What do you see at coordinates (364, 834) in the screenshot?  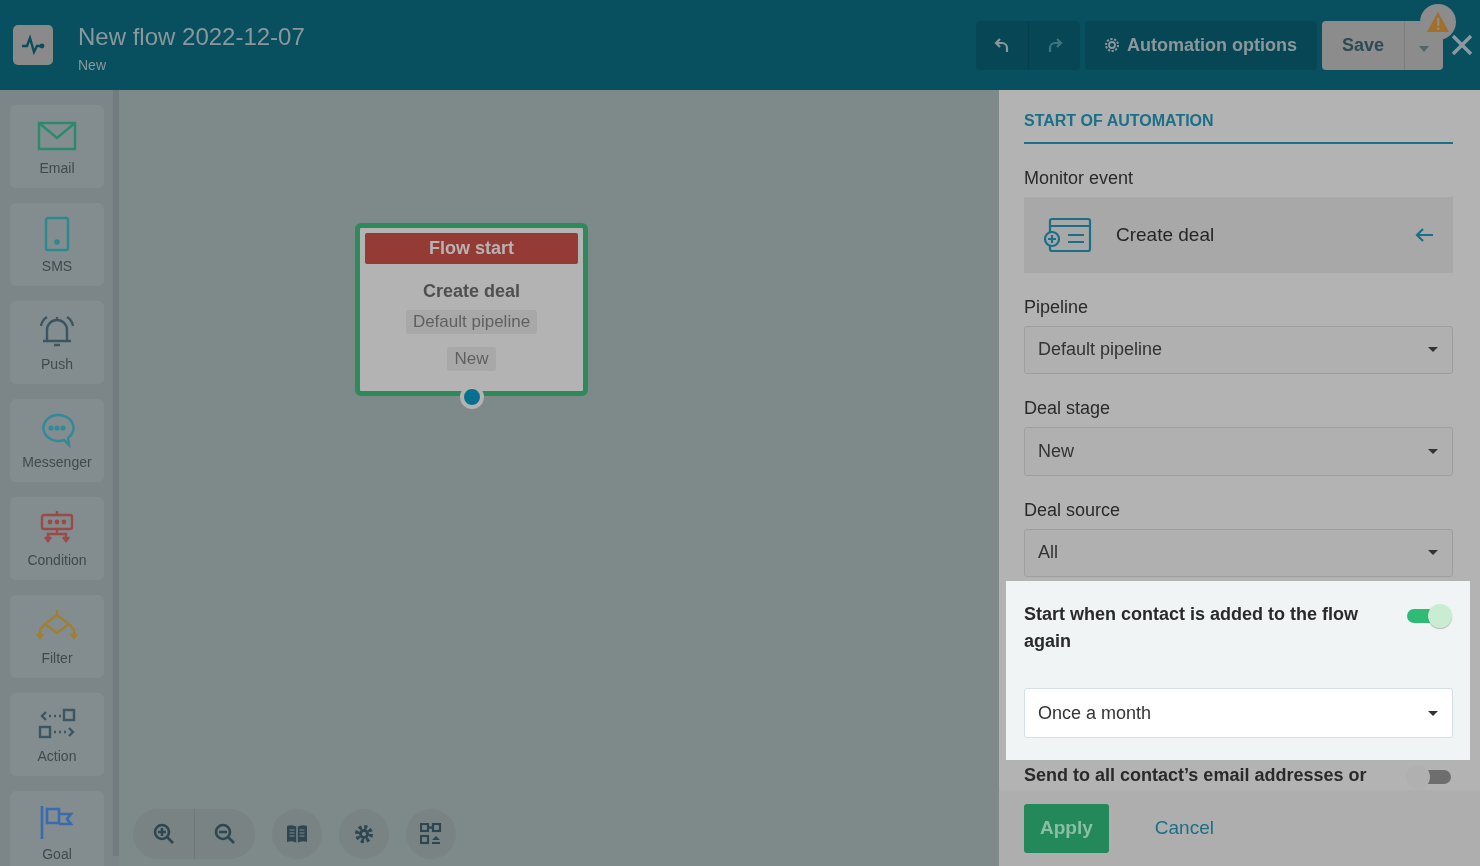 I see `settings-icon` at bounding box center [364, 834].